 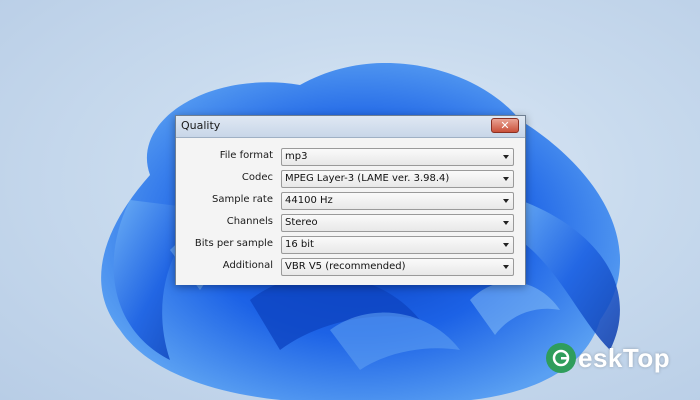 I want to click on row-additional: Additional VBR V5 (recommended), so click(x=350, y=267).